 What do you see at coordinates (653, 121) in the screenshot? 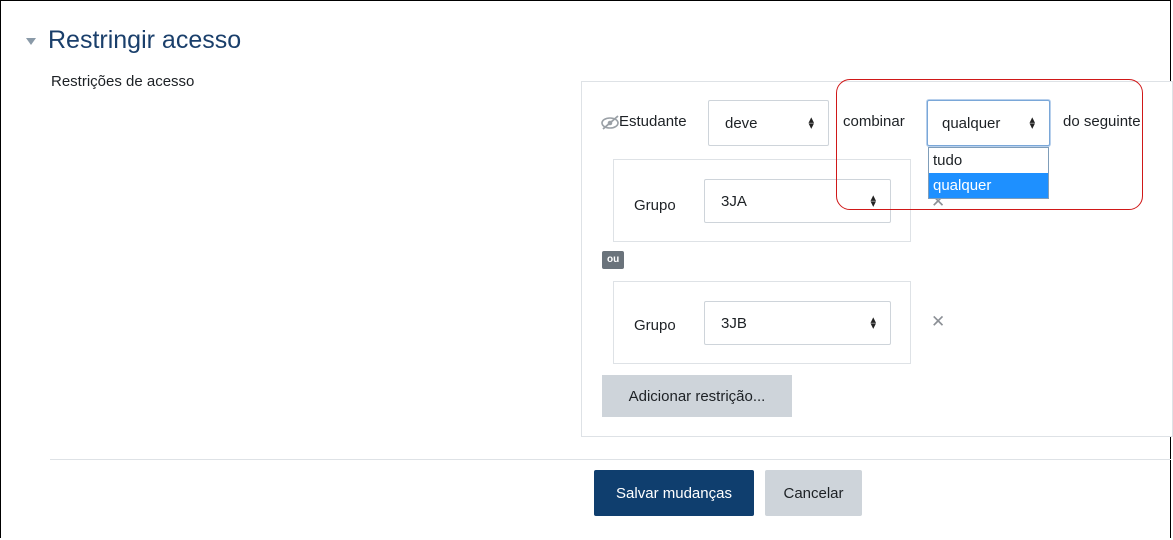
I see `student-label: Estudante` at bounding box center [653, 121].